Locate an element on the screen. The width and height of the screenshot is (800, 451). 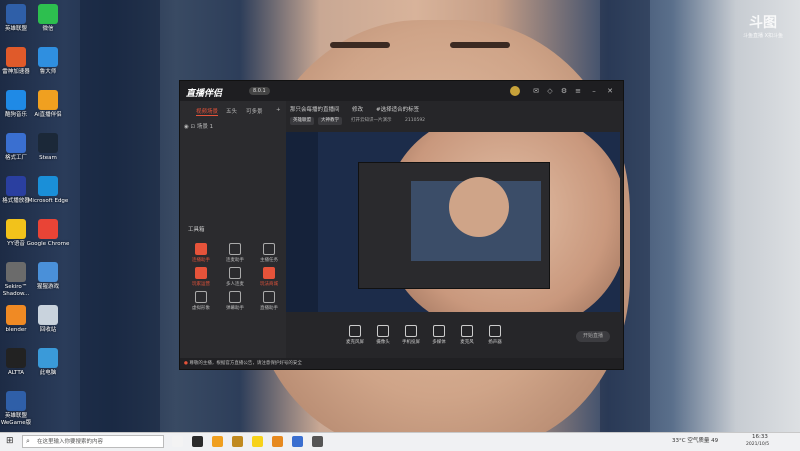
tool-button: 多人连麦 is located at coordinates (235, 277).